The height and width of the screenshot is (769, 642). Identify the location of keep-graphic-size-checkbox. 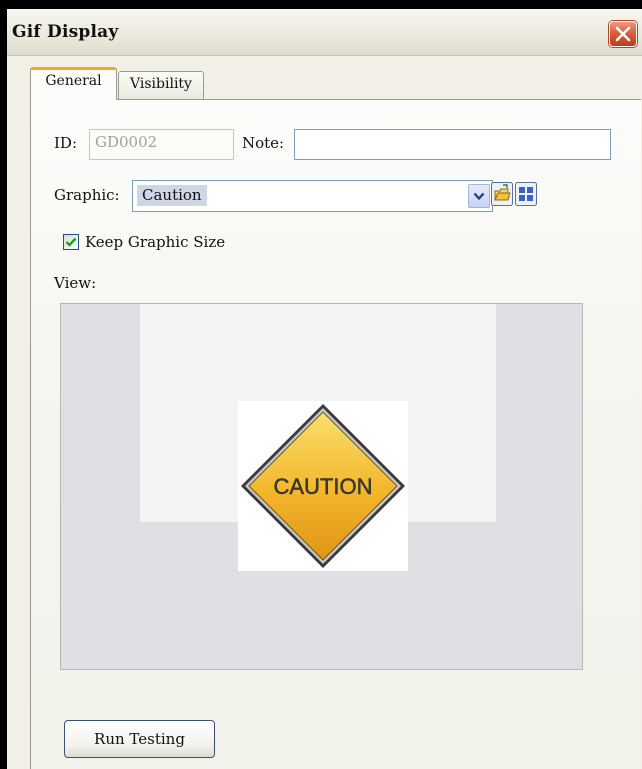
(71, 242).